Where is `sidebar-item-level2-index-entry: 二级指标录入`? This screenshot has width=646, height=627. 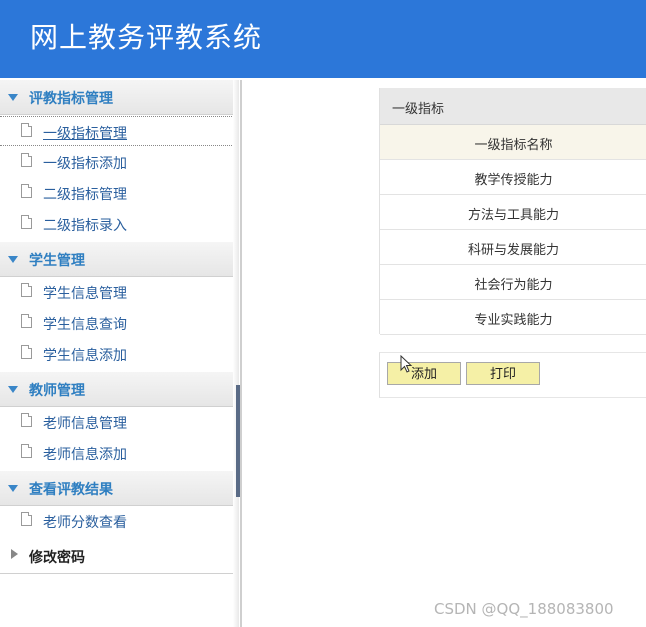
sidebar-item-level2-index-entry: 二级指标录入 is located at coordinates (118, 224).